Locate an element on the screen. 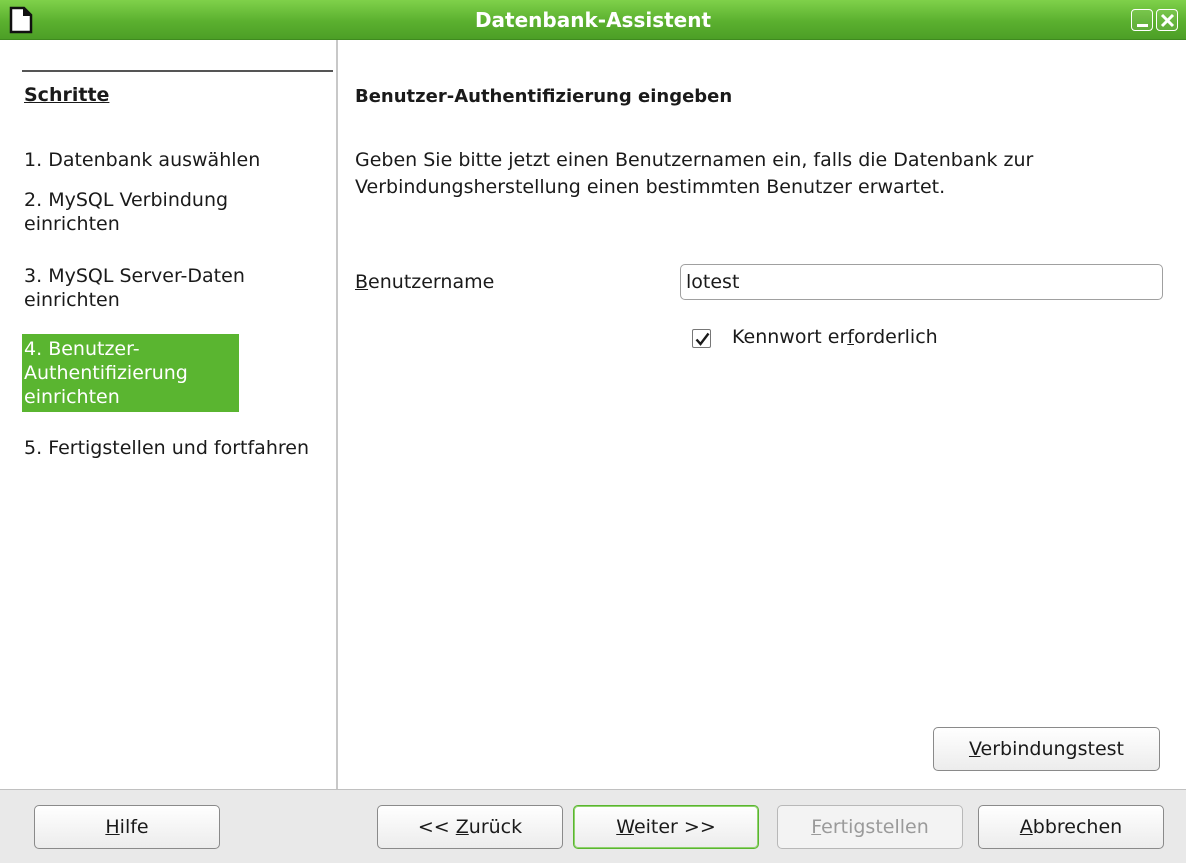  checkmark-icon is located at coordinates (702, 339).